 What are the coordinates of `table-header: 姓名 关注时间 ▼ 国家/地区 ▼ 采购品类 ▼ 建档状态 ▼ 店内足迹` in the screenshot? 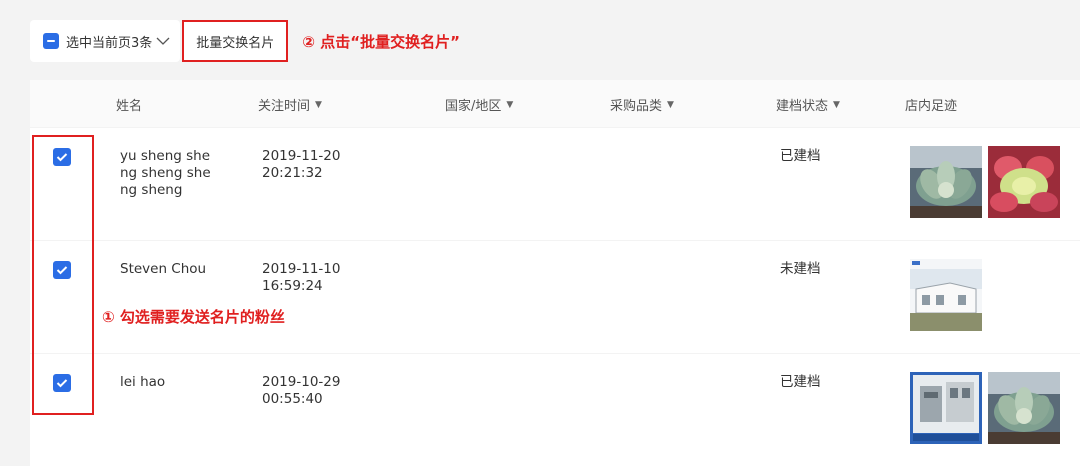 It's located at (555, 103).